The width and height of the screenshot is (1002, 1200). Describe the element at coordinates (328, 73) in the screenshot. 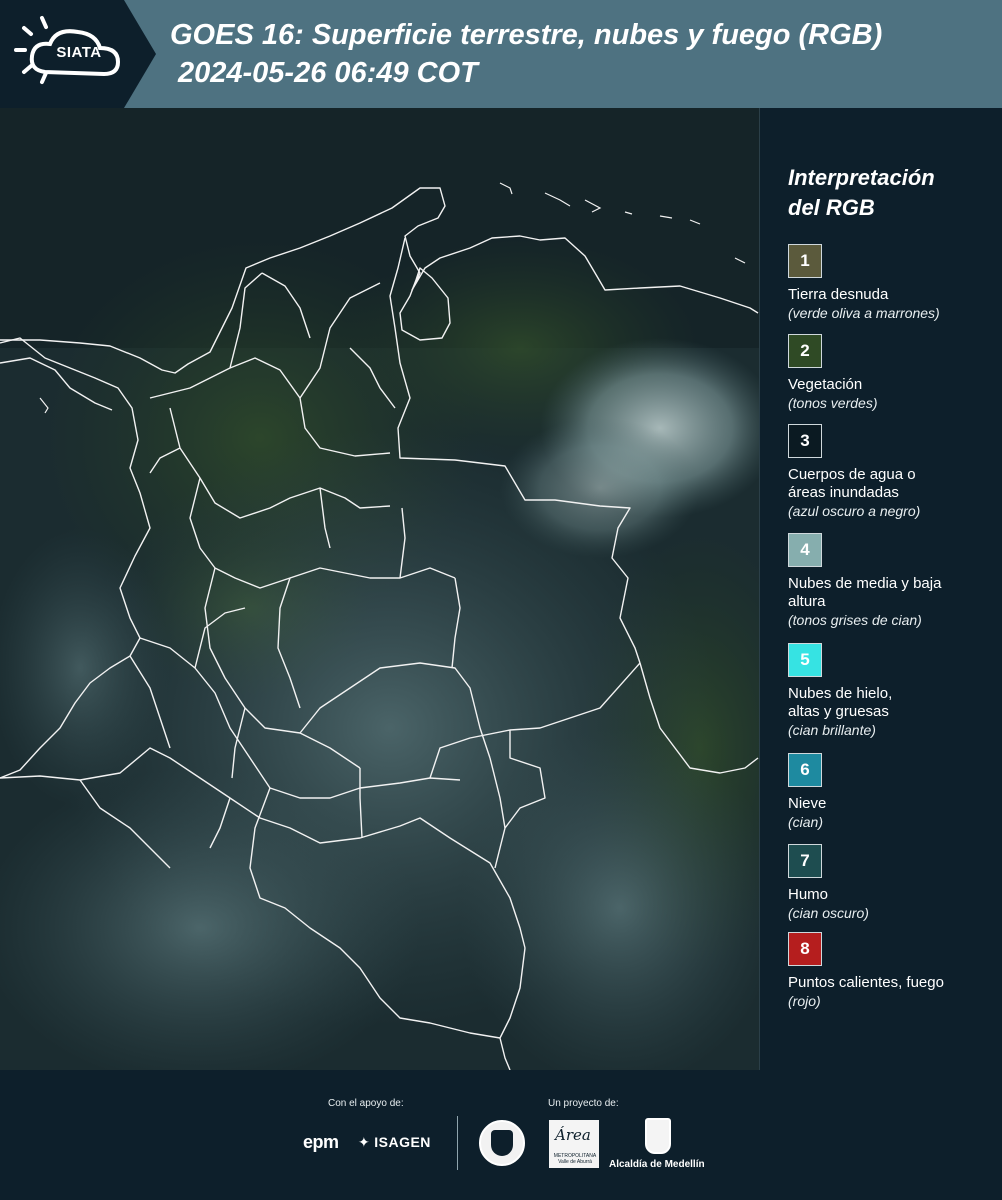

I see `title-timestamp: 2024-05-26 06:49 COT` at that location.